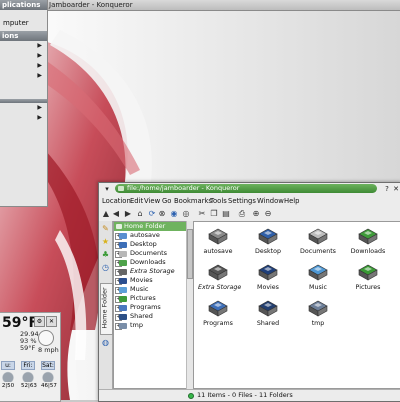 The image size is (400, 402). Describe the element at coordinates (105, 228) in the screenshot. I see `bookmarks-tab-icon: ✎` at that location.